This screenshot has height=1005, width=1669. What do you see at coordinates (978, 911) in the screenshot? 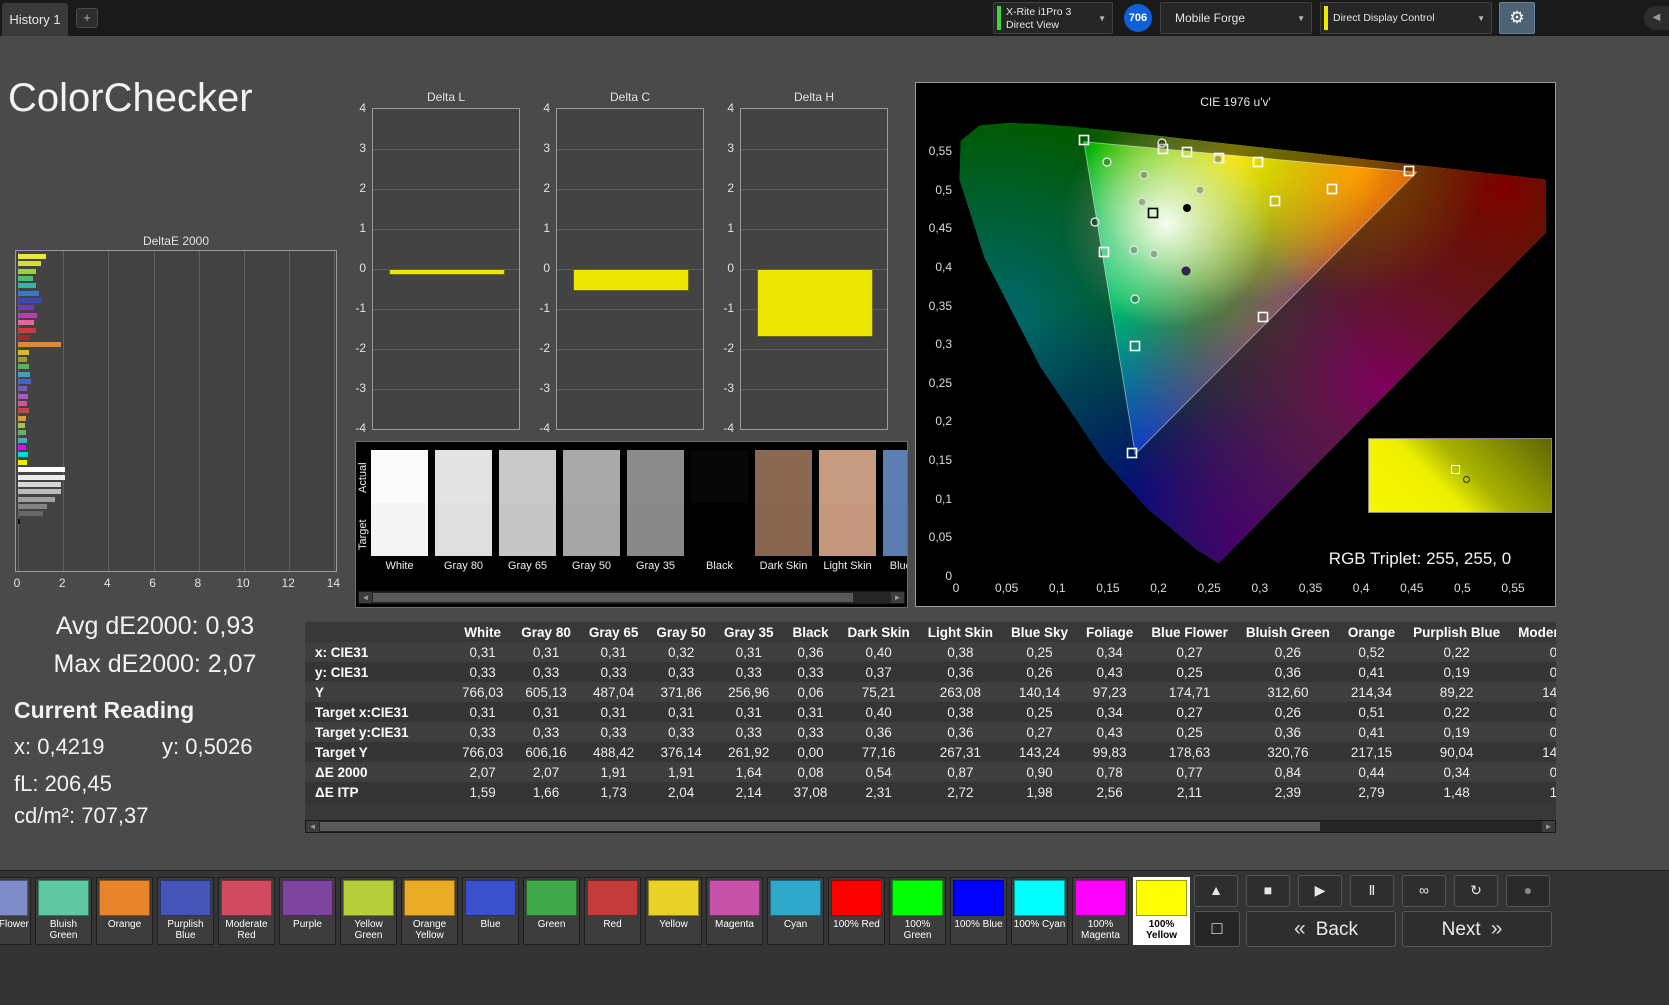
I see `patch-button-100-blue: 100% Blue` at bounding box center [978, 911].